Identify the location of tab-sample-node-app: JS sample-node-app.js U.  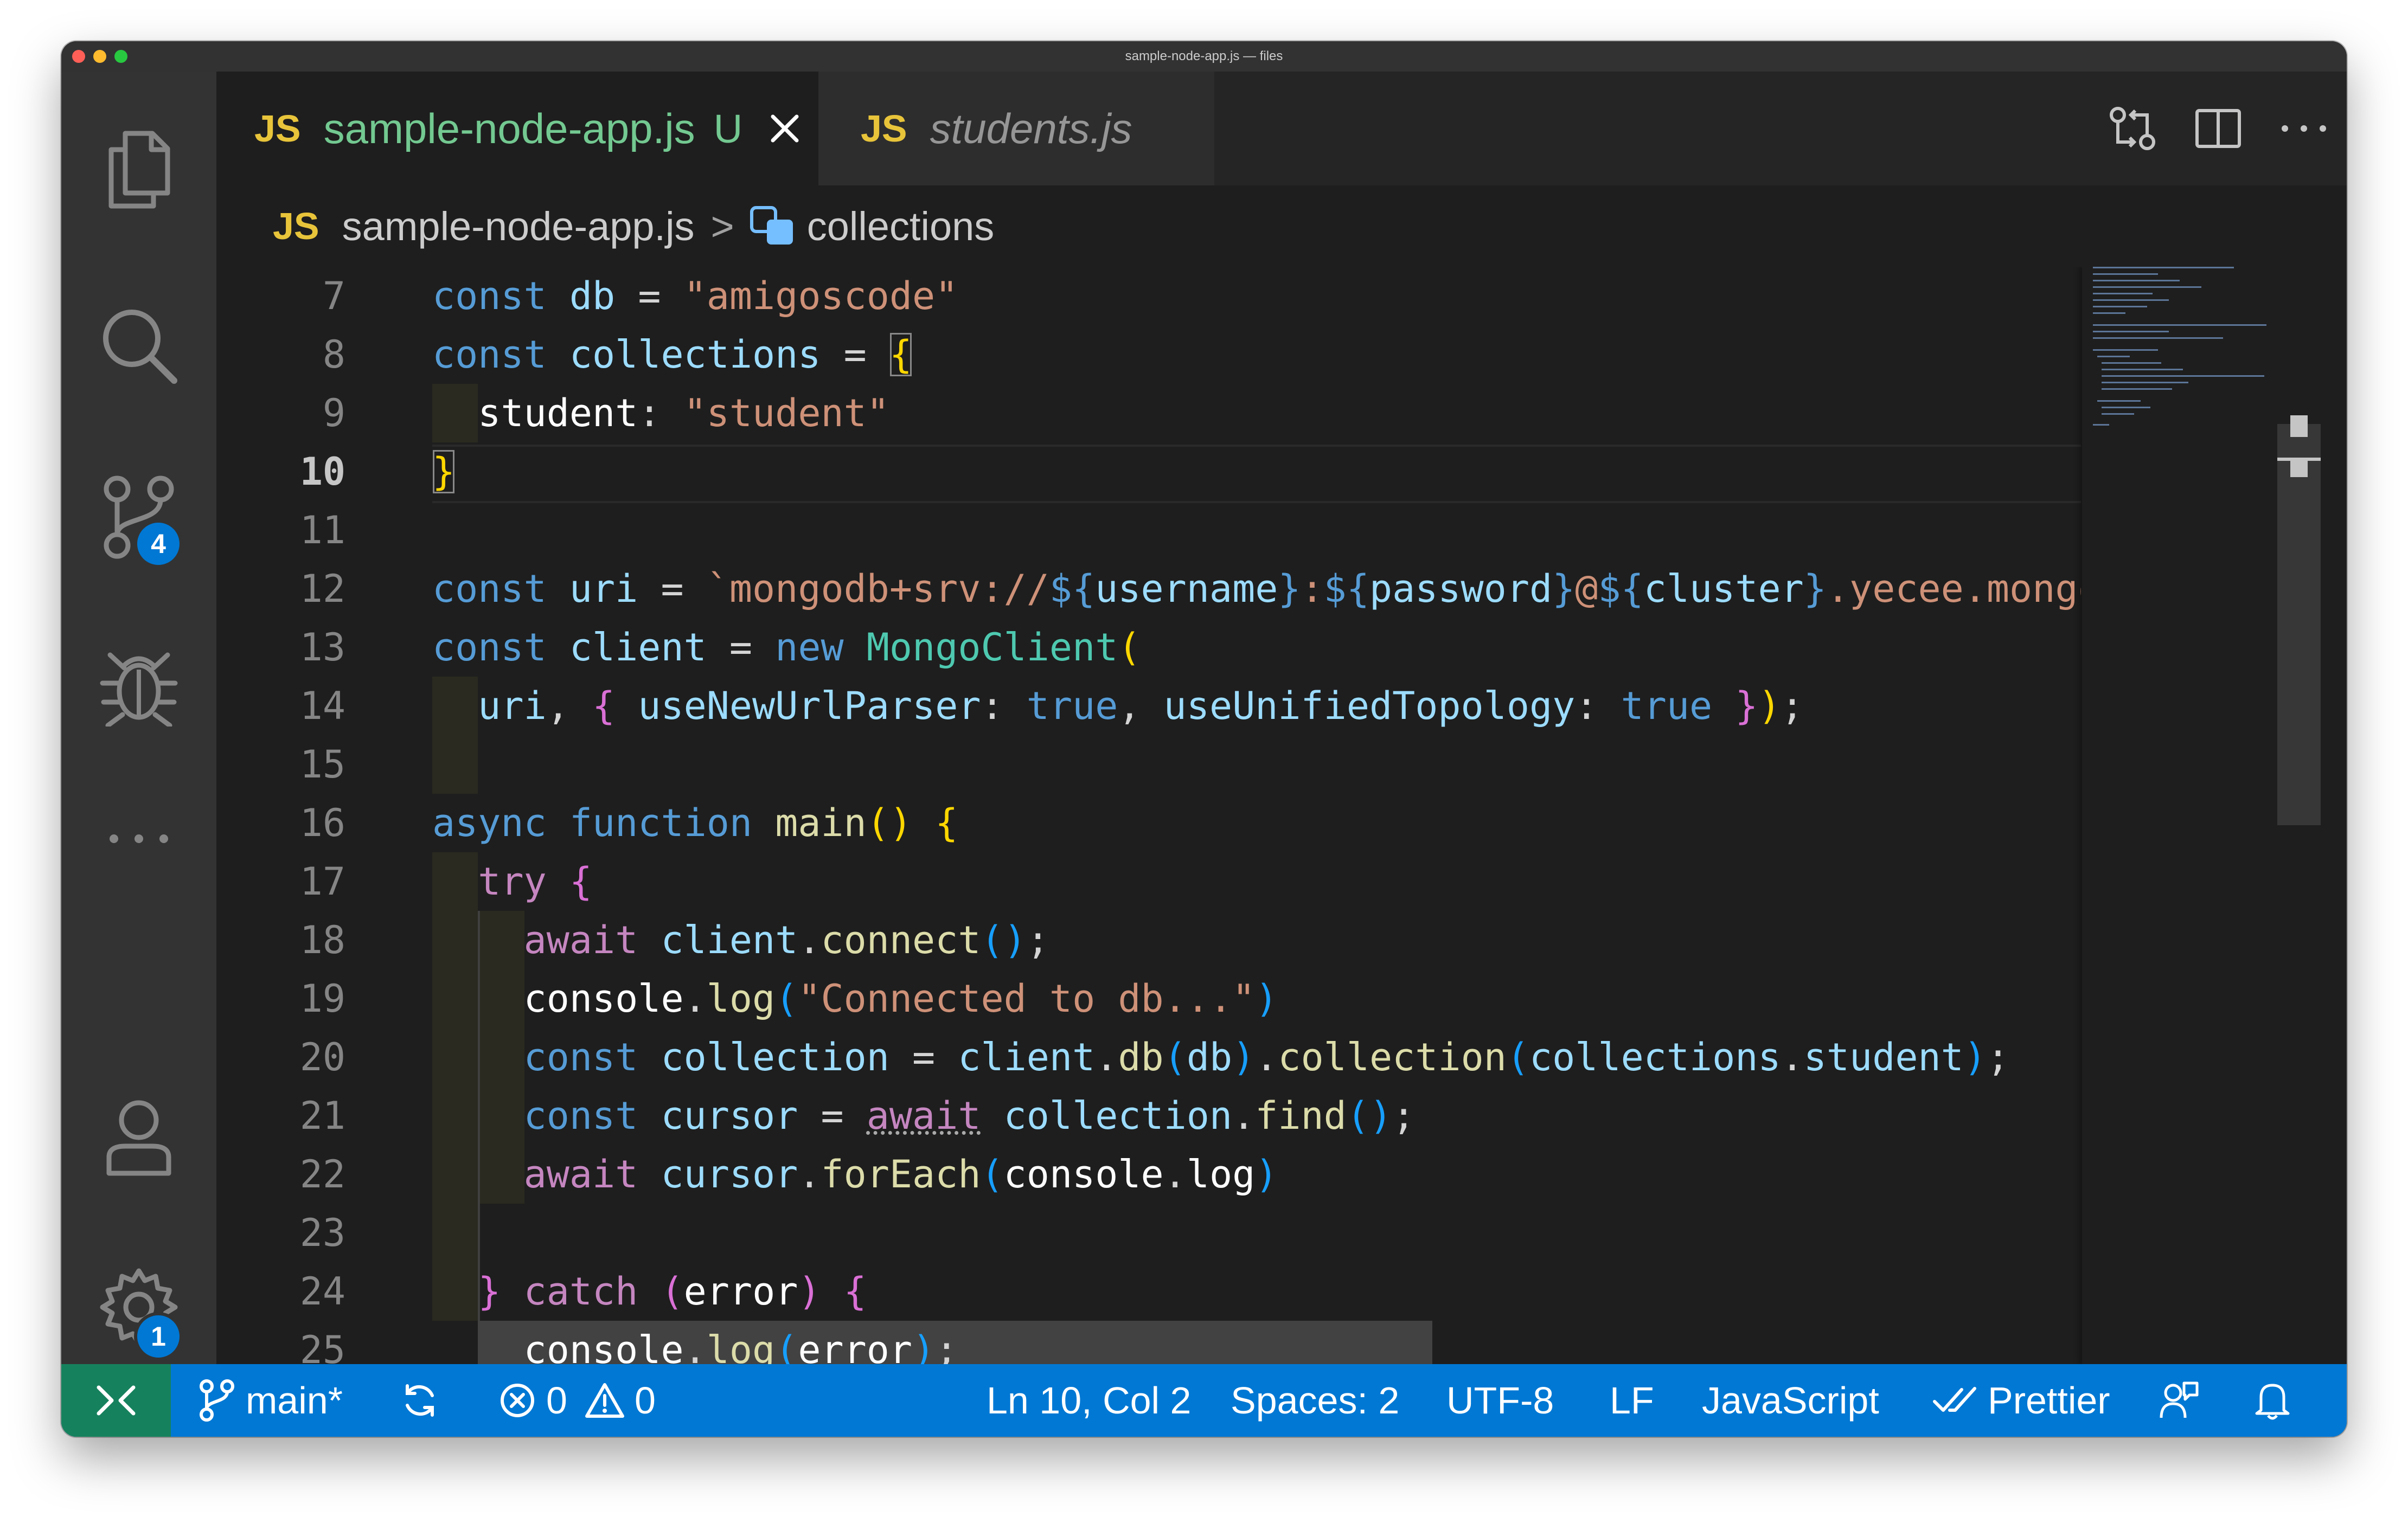
(517, 128).